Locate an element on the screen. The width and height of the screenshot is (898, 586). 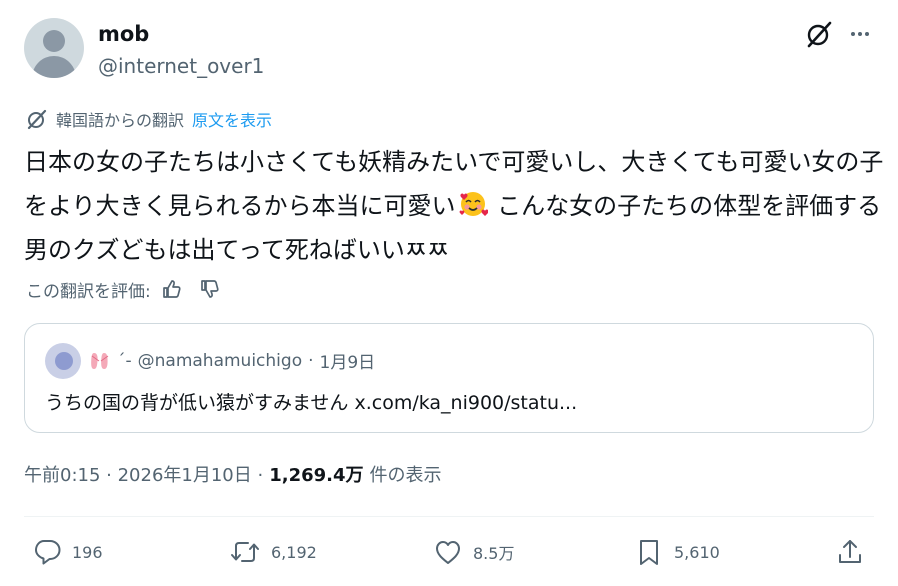
smiling-hearts-emoji is located at coordinates (473, 203).